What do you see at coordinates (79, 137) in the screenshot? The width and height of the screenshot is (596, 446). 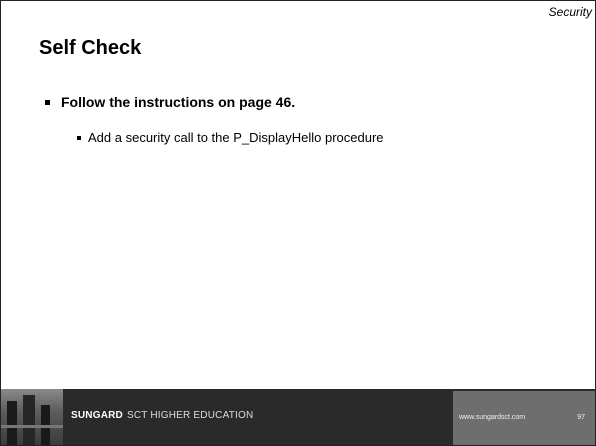 I see `sub-bullet-marker-icon` at bounding box center [79, 137].